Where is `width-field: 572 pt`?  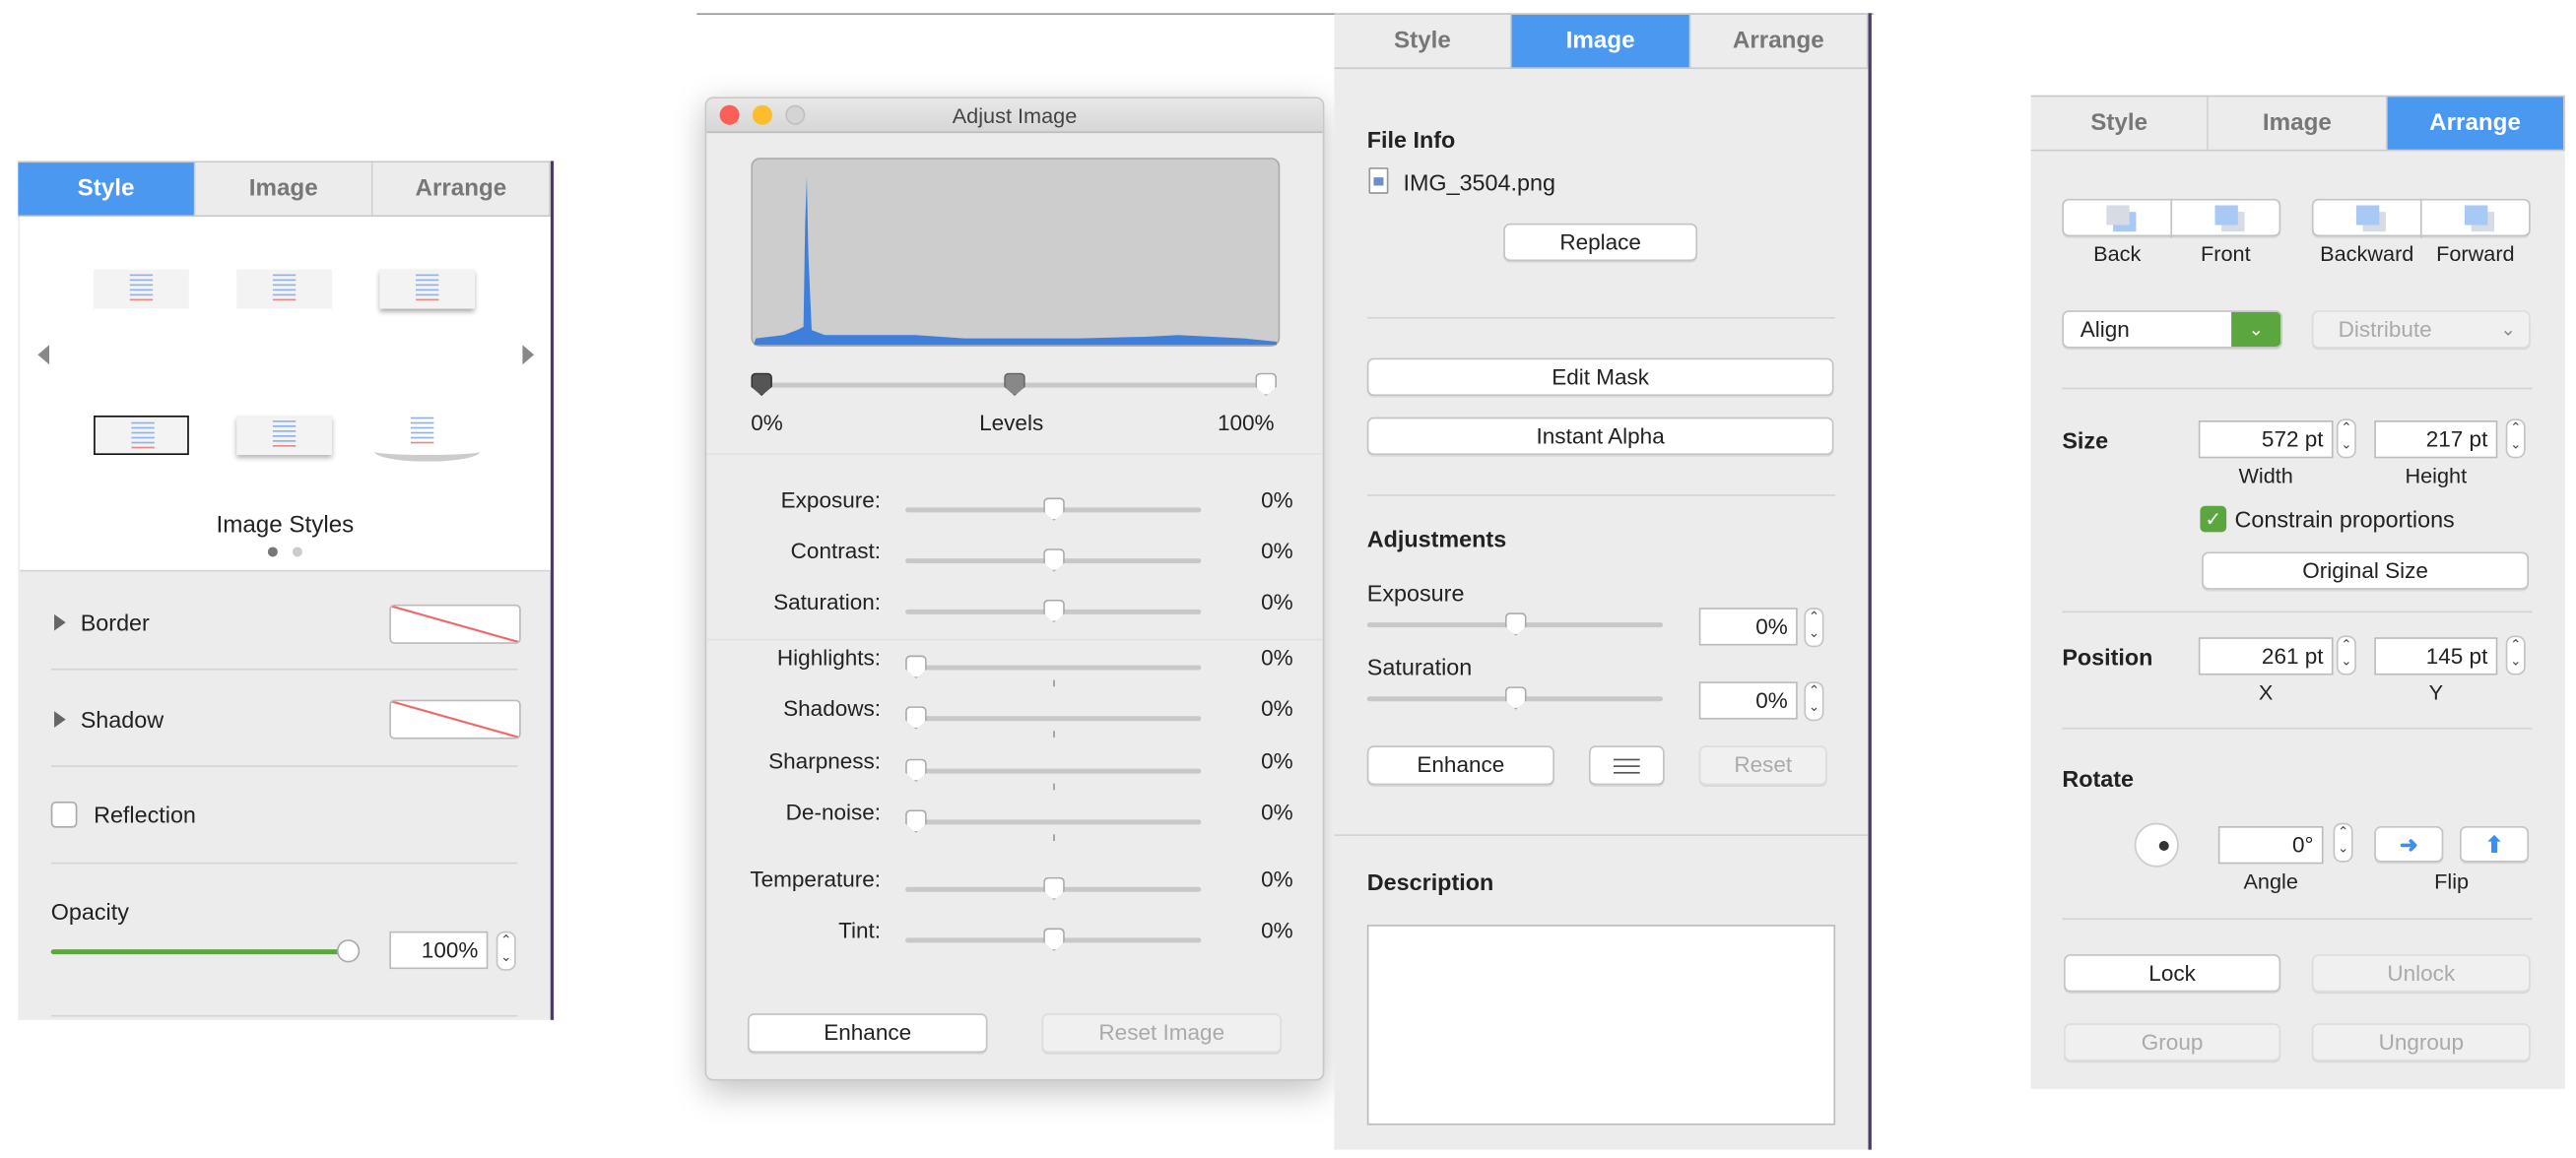
width-field: 572 pt is located at coordinates (2266, 439).